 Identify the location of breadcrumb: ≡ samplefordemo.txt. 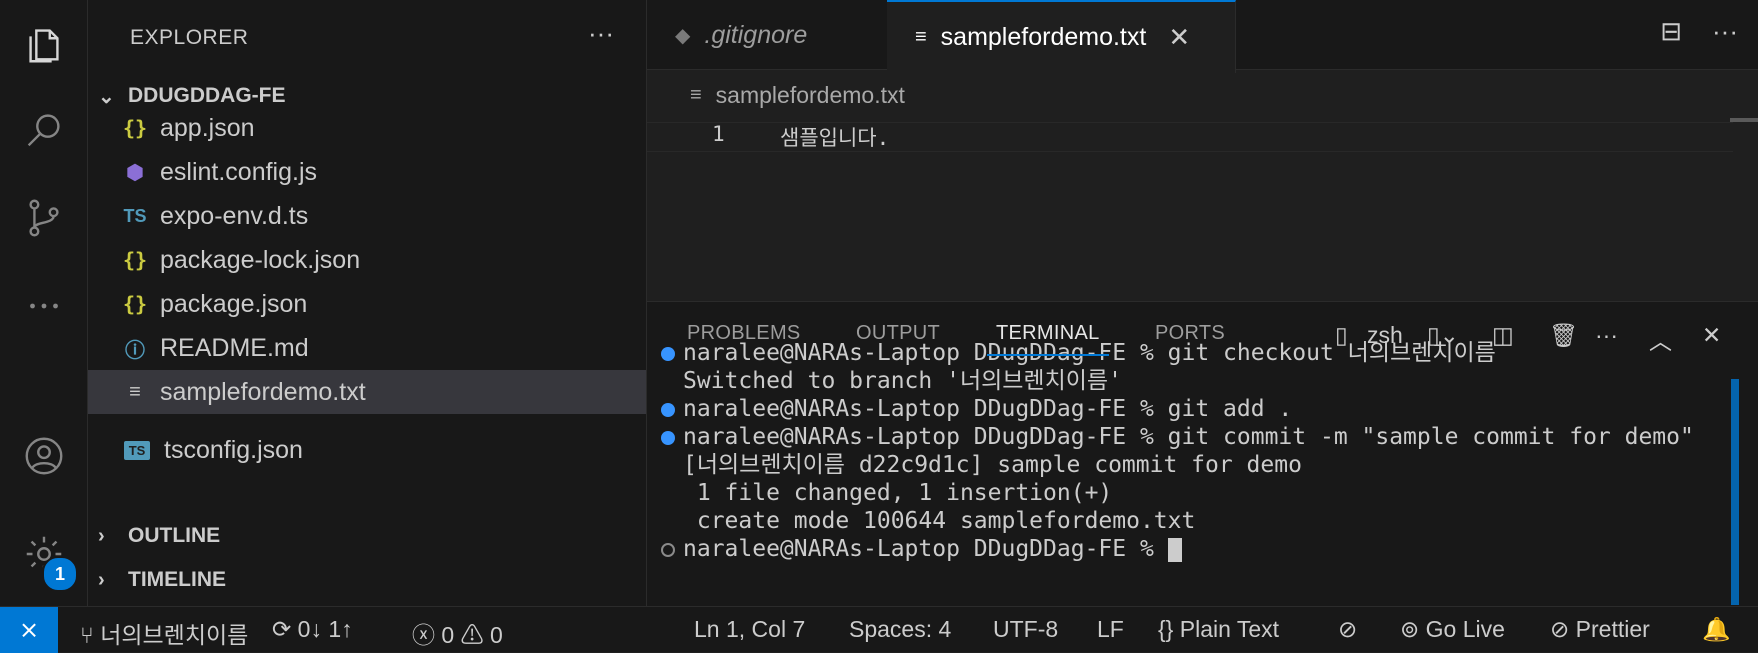
(797, 95).